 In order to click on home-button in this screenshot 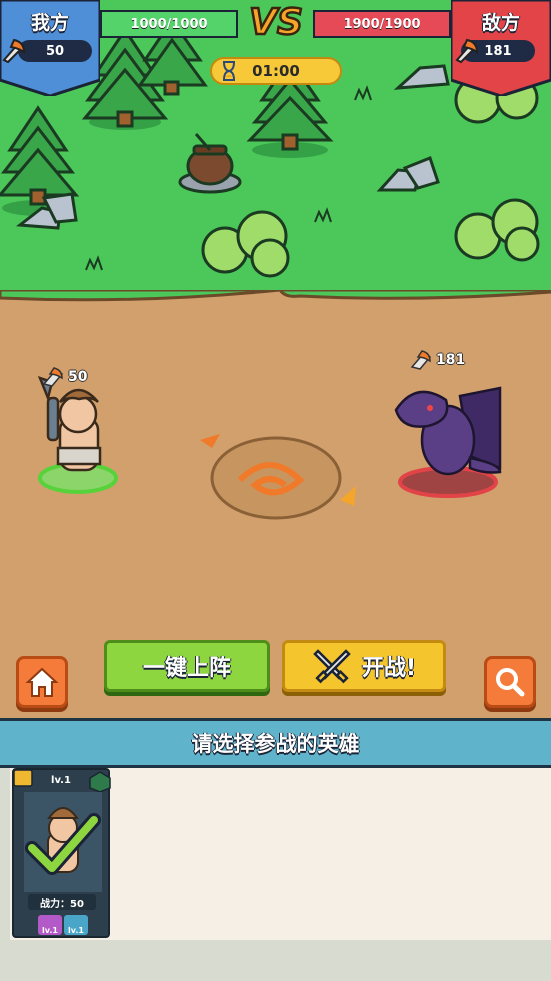, I will do `click(42, 682)`.